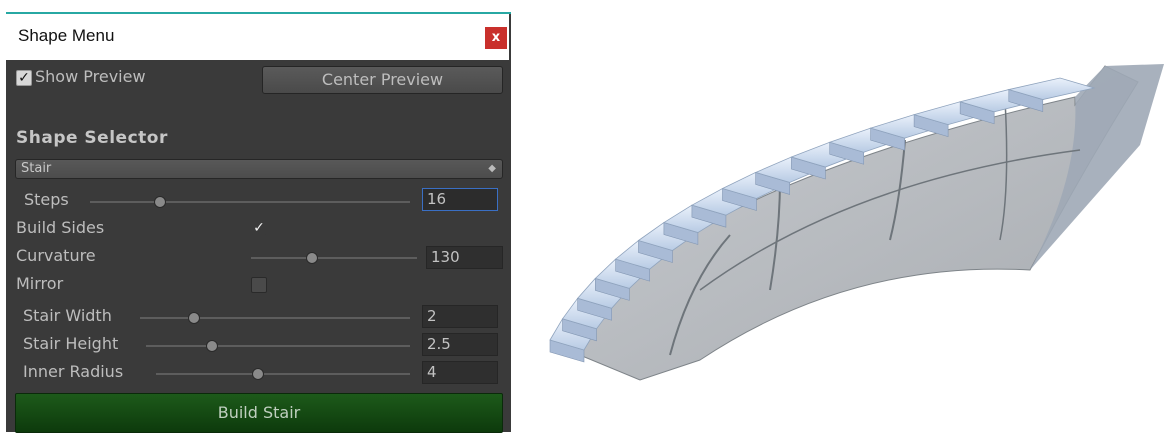  I want to click on show-preview-checkbox: ✓, so click(24, 78).